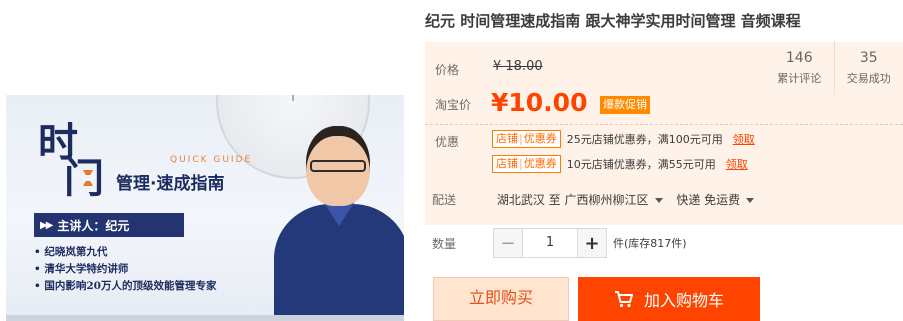 Image resolution: width=903 pixels, height=321 pixels. What do you see at coordinates (644, 139) in the screenshot?
I see `coupon-desc: 25元店铺优惠券，满100元可用` at bounding box center [644, 139].